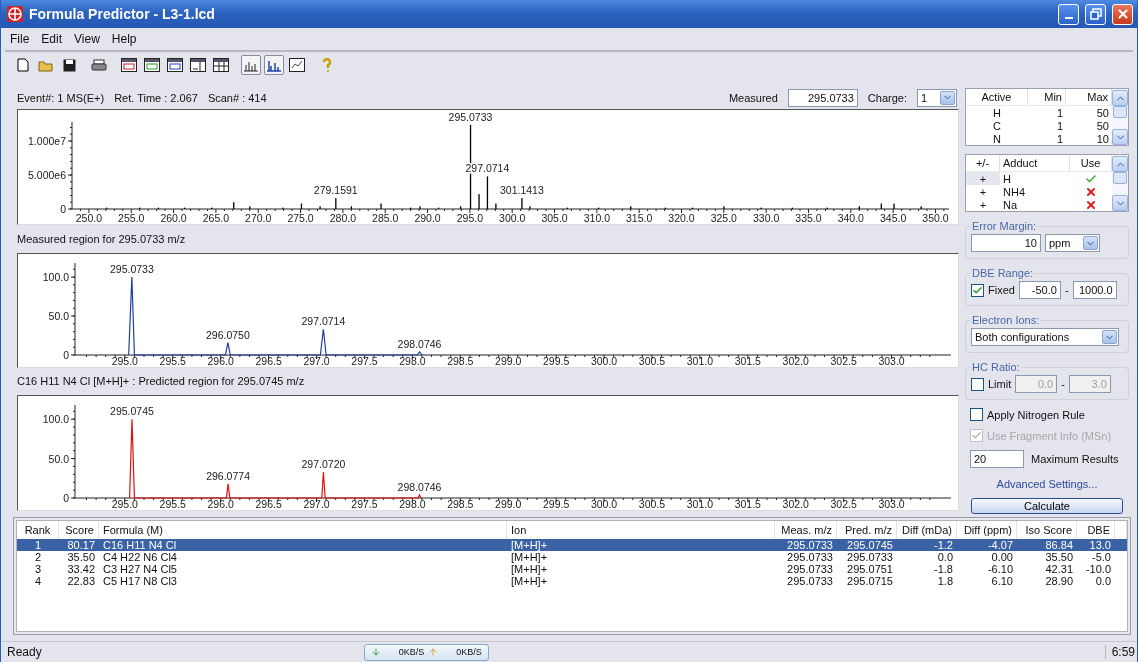  What do you see at coordinates (58, 458) in the screenshot?
I see `tick-label: 50.0` at bounding box center [58, 458].